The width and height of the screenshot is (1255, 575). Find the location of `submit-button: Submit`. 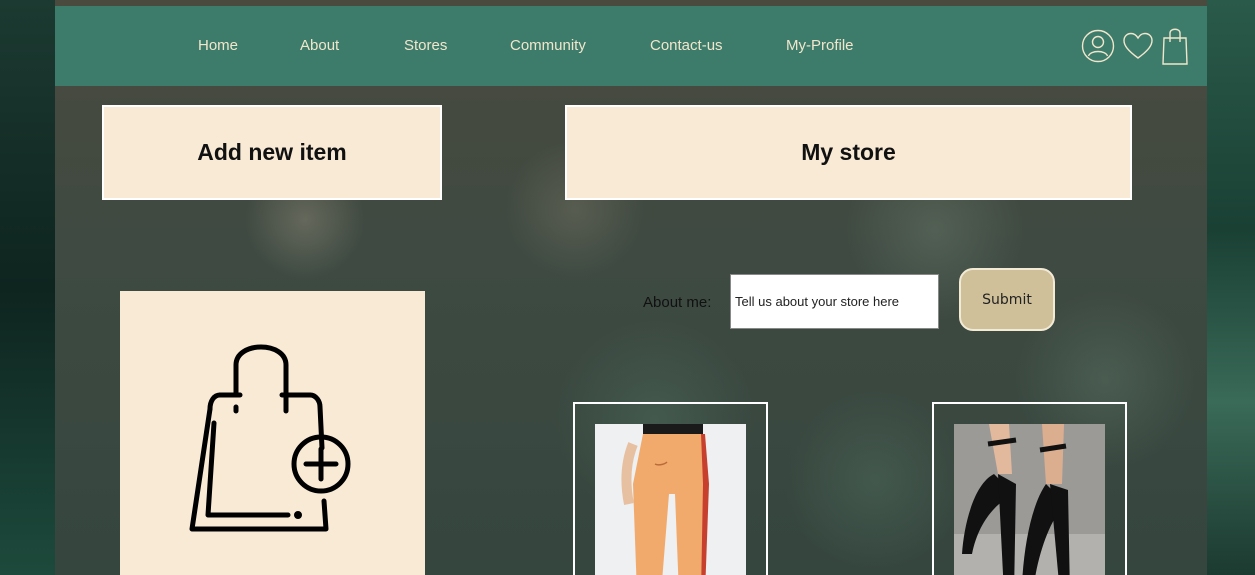

submit-button: Submit is located at coordinates (1007, 299).